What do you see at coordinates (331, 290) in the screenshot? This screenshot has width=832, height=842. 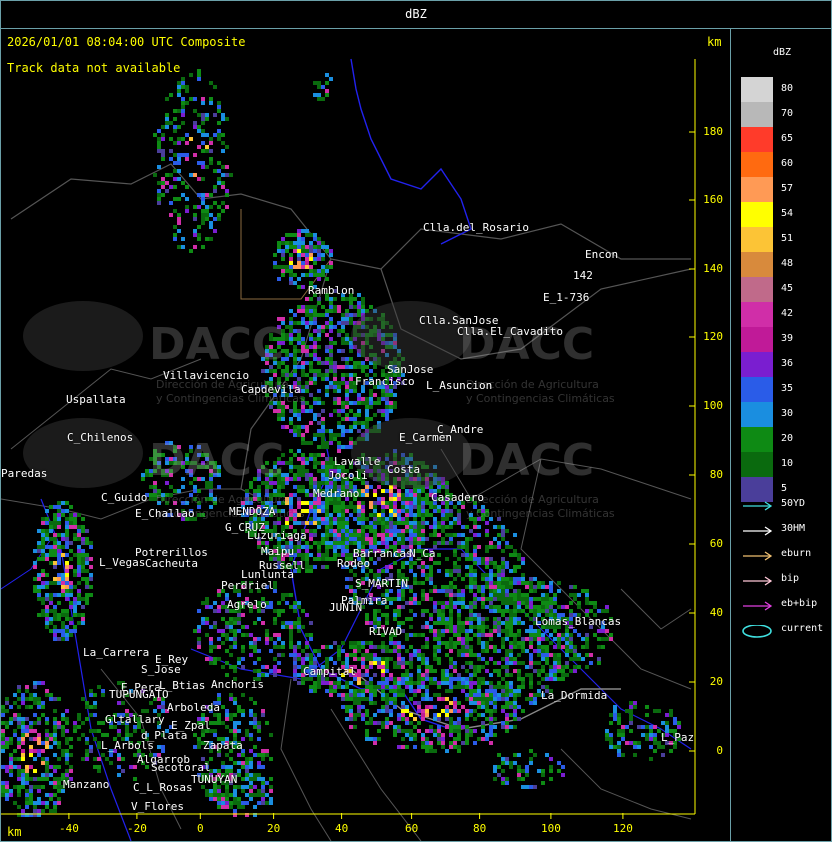 I see `place-label: Ramblon` at bounding box center [331, 290].